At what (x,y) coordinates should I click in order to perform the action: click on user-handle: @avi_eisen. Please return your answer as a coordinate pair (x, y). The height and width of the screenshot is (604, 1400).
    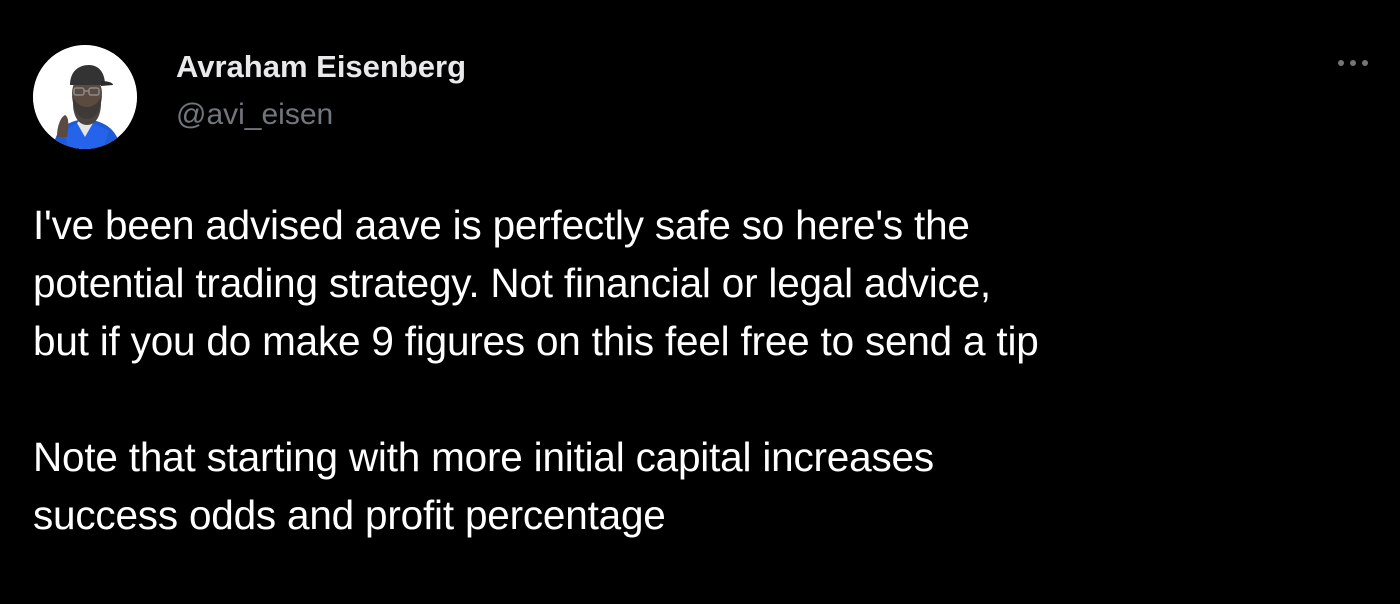
    Looking at the image, I should click on (321, 115).